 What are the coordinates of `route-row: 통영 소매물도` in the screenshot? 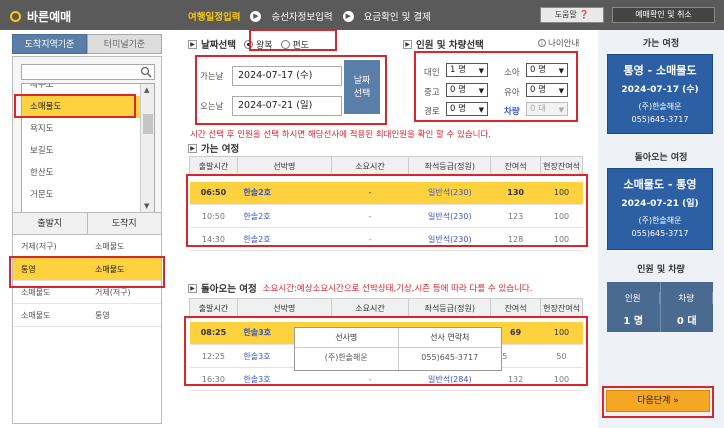 It's located at (87, 269).